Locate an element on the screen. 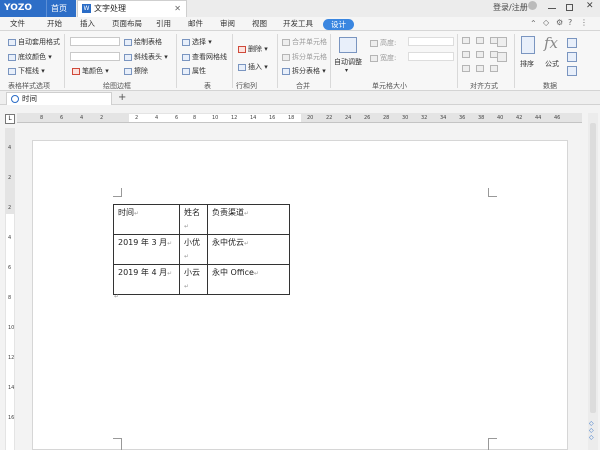 The image size is (600, 450). ruler-number: 16 is located at coordinates (11, 418).